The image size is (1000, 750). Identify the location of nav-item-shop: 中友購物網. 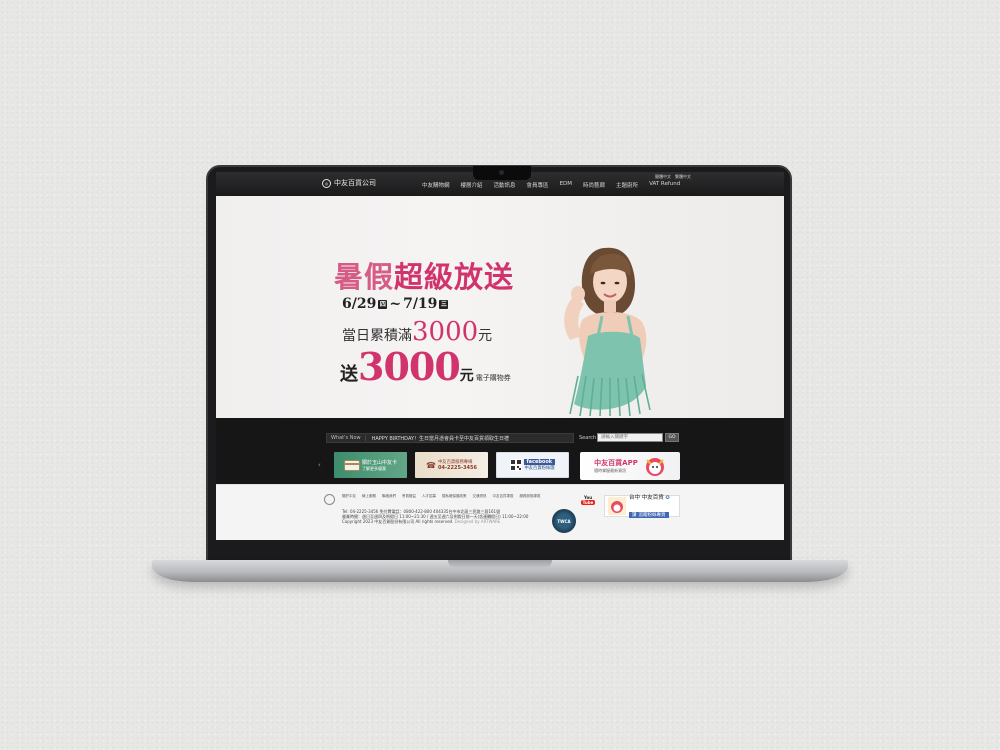
(436, 185).